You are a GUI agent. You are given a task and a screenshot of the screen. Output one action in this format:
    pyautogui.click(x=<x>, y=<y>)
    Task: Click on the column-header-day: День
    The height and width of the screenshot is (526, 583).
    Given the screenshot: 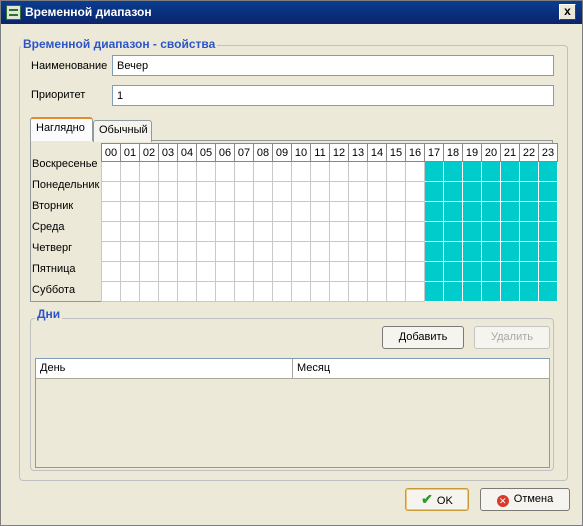 What is the action you would take?
    pyautogui.click(x=164, y=369)
    